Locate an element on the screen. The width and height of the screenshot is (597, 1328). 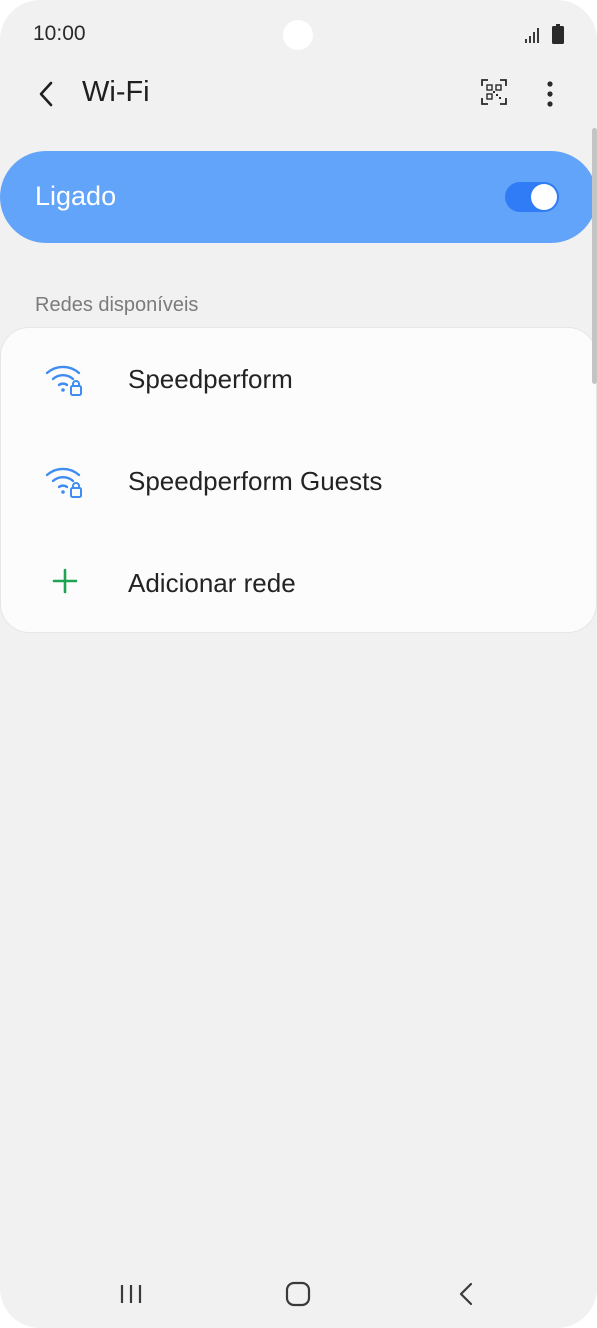
nav-back-button is located at coordinates (466, 1294).